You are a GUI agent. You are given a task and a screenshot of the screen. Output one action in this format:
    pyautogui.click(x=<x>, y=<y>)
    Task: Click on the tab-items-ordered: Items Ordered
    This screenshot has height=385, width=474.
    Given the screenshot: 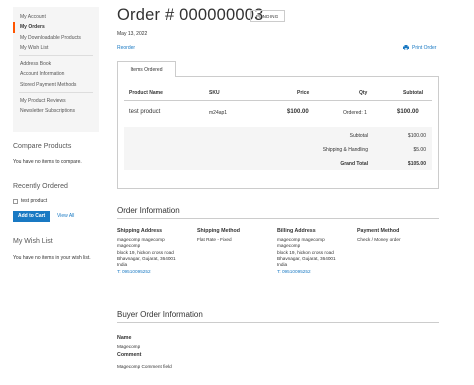 What is the action you would take?
    pyautogui.click(x=146, y=69)
    